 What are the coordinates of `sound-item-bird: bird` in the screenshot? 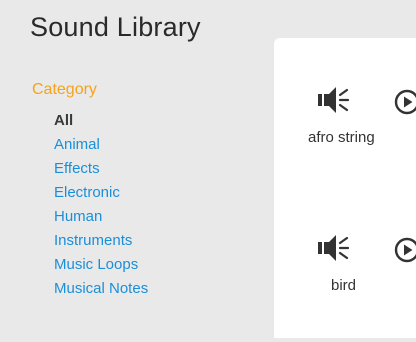 It's located at (345, 287).